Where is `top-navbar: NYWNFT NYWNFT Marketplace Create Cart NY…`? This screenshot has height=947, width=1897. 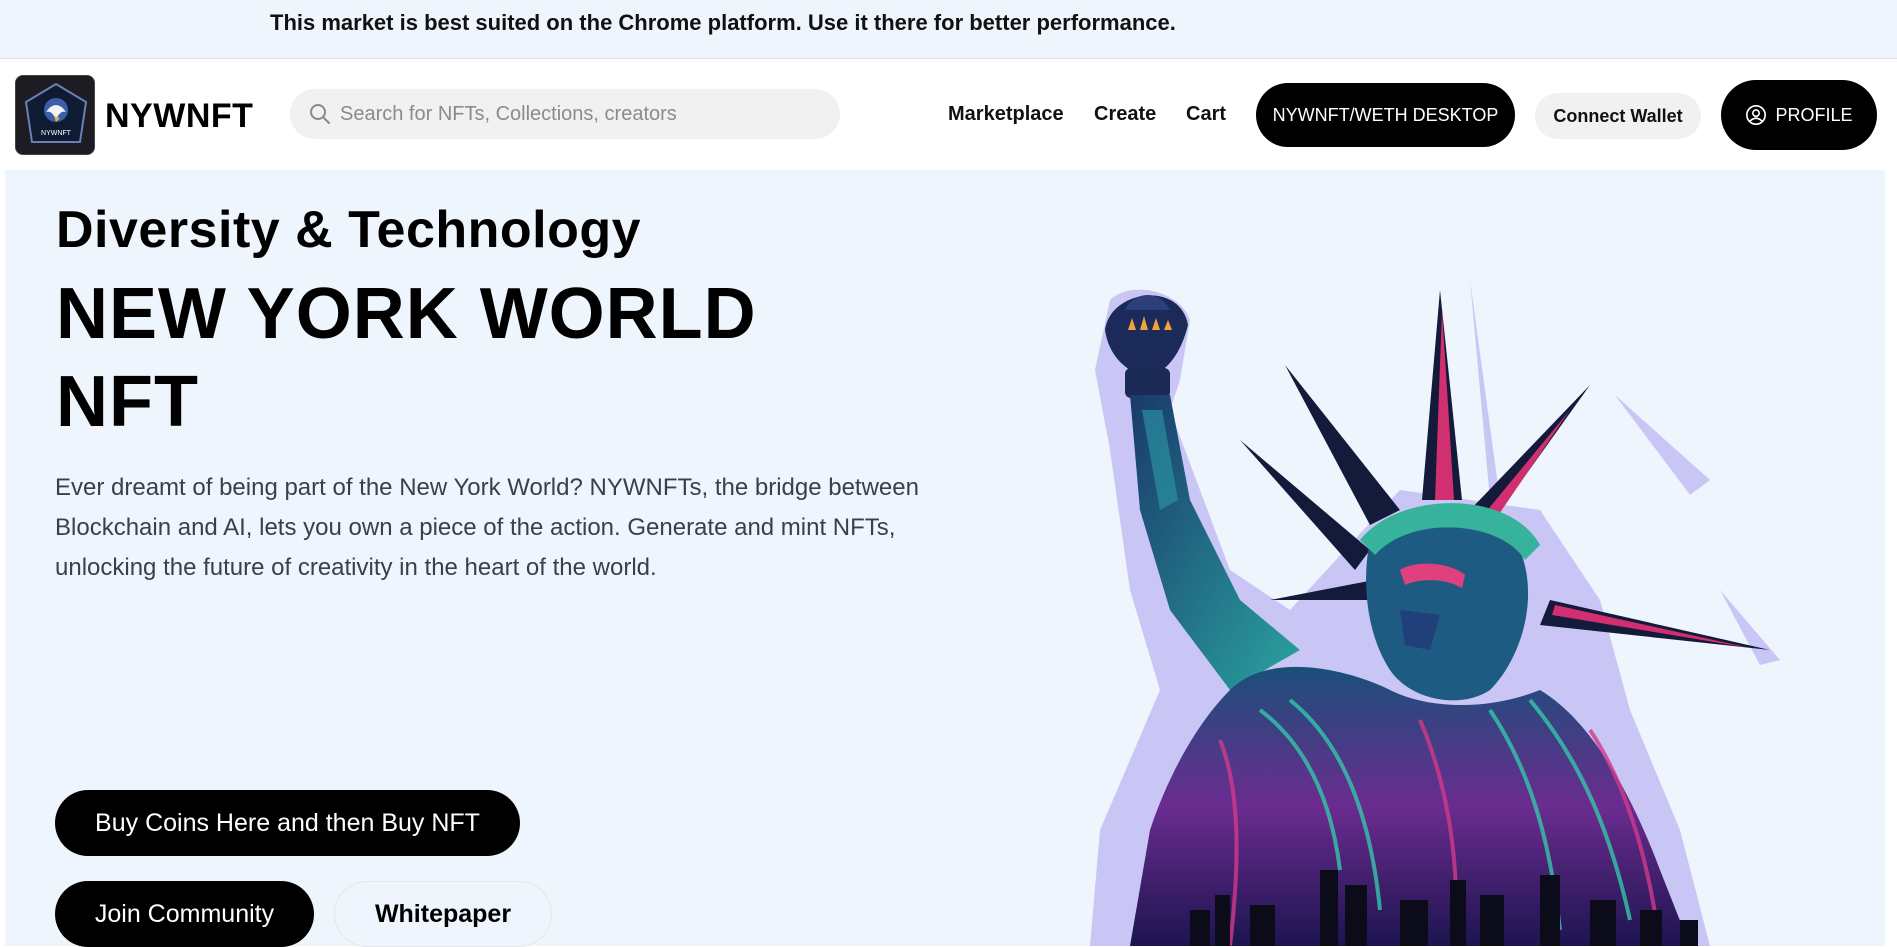
top-navbar: NYWNFT NYWNFT Marketplace Create Cart NY… is located at coordinates (948, 114).